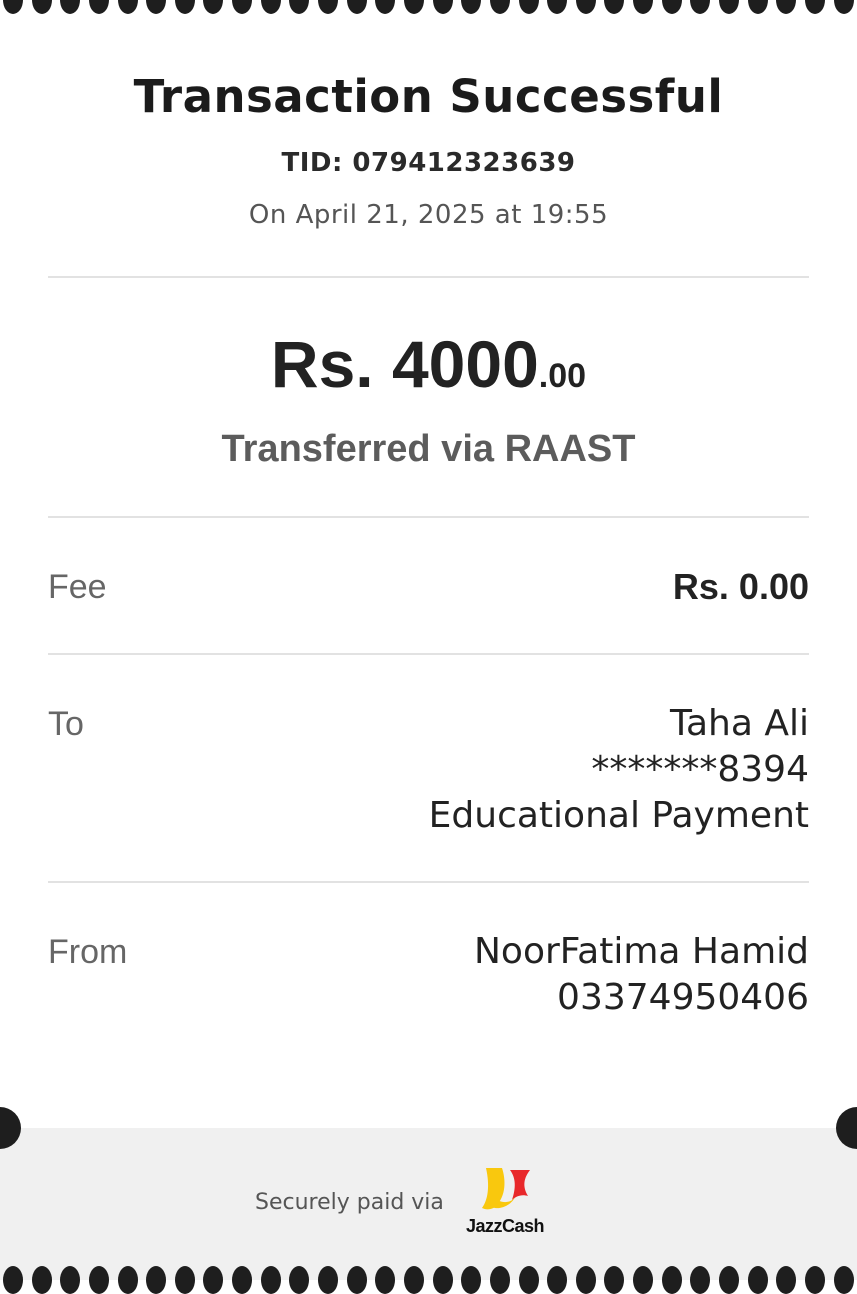  I want to click on amount-main: Rs. 4000, so click(404, 364).